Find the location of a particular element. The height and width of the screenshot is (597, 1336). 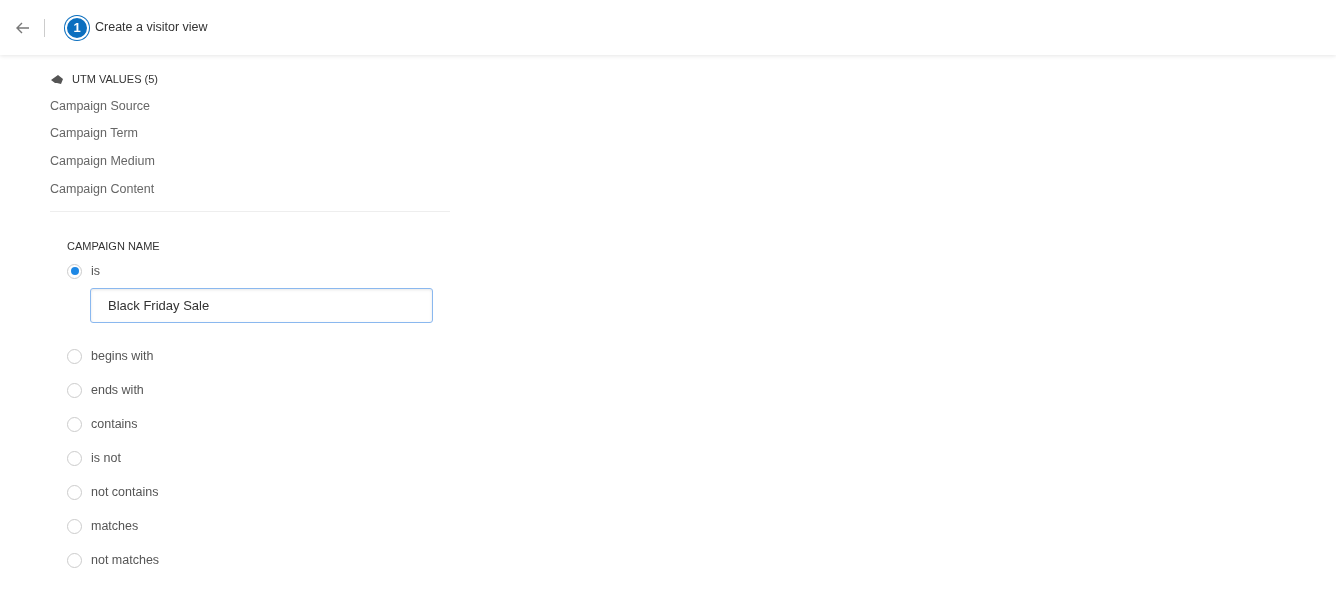

option-label: contains is located at coordinates (114, 424).